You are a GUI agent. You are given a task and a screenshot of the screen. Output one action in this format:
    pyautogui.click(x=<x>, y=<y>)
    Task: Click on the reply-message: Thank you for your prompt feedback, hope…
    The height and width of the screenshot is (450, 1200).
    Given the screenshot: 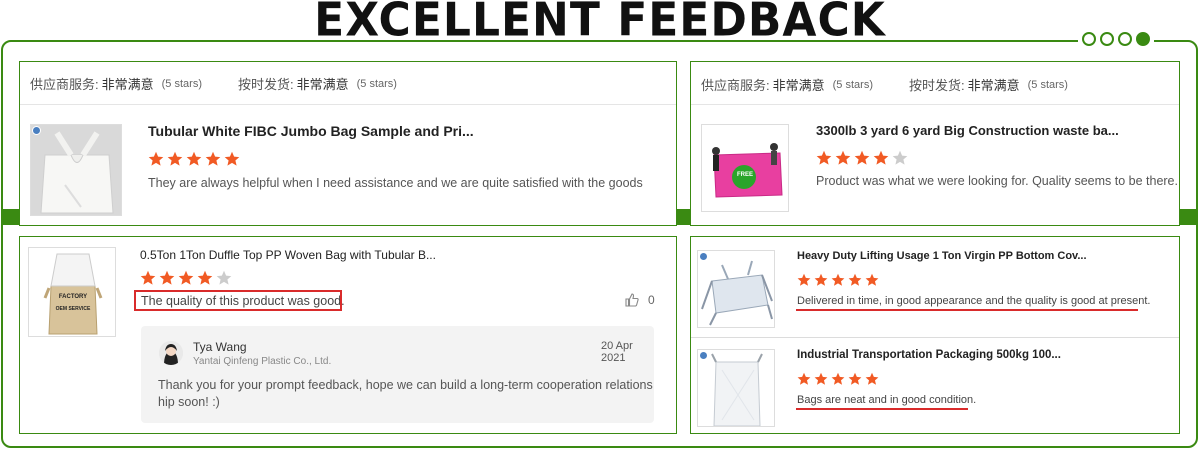 What is the action you would take?
    pyautogui.click(x=405, y=393)
    